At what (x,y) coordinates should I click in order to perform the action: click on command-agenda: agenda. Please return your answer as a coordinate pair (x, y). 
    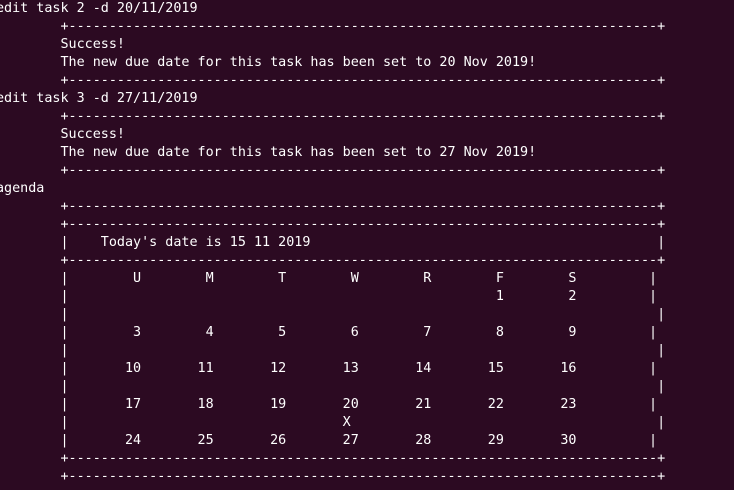
    Looking at the image, I should click on (22, 188).